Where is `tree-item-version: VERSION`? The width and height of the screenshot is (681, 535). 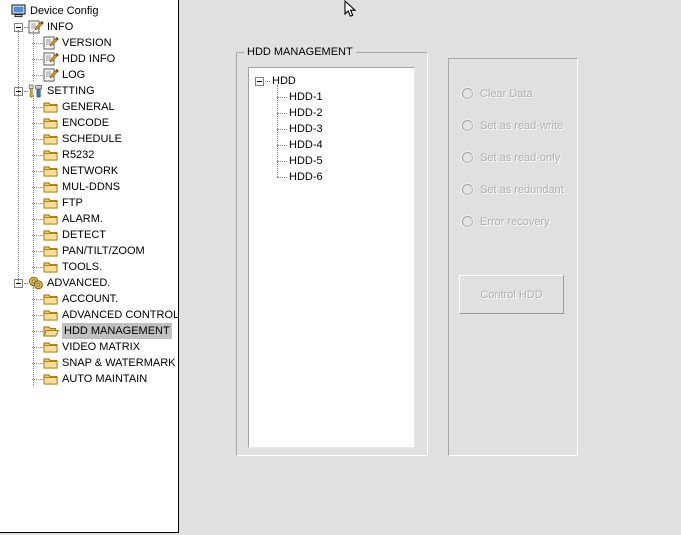
tree-item-version: VERSION is located at coordinates (89, 43).